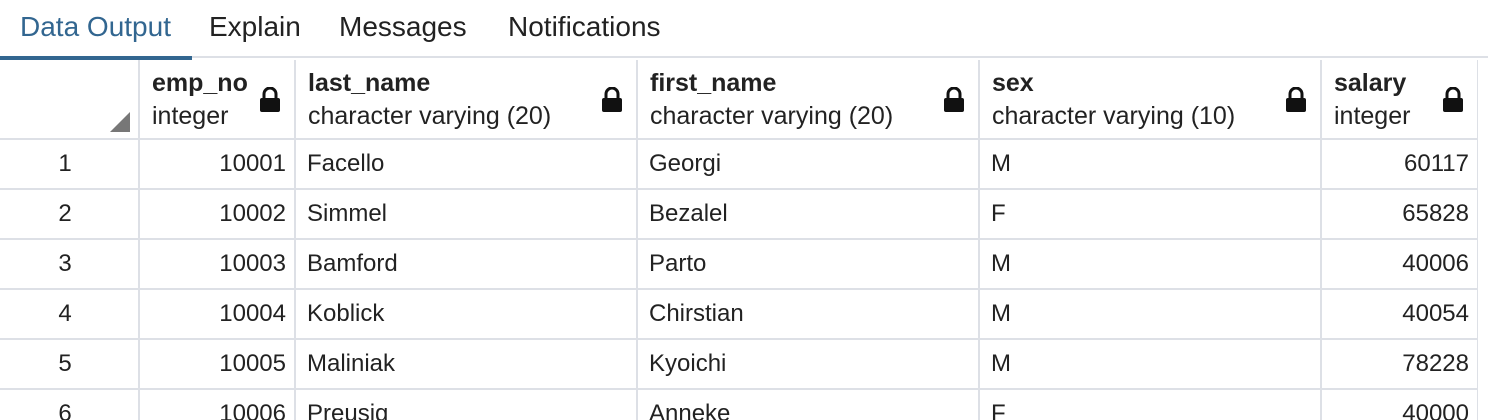 This screenshot has height=420, width=1488. I want to click on cell-salary: 65828, so click(1399, 214).